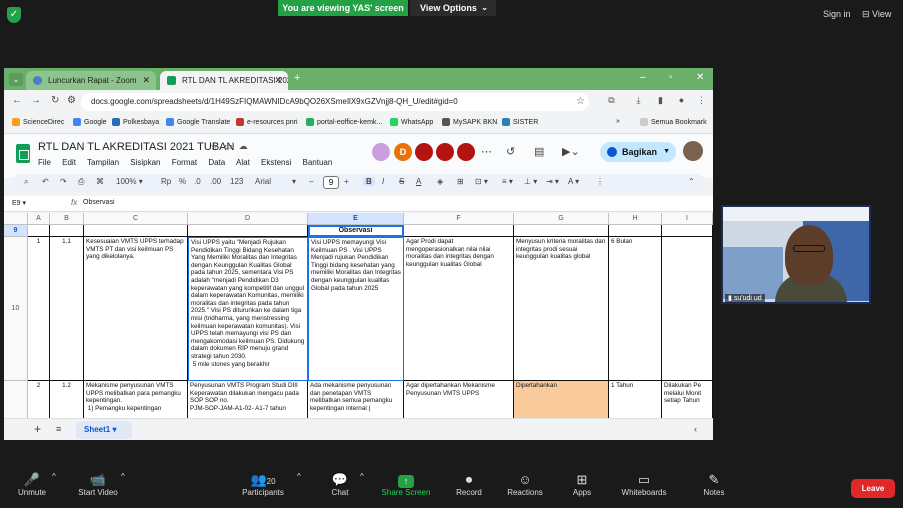 The image size is (903, 508). I want to click on strikethrough-icon: S, so click(401, 181).